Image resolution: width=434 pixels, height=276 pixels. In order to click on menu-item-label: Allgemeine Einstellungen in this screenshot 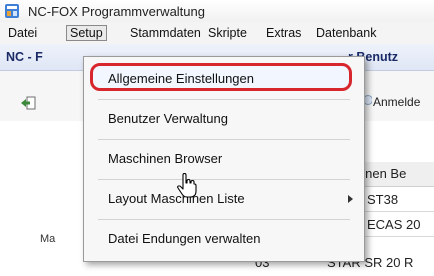, I will do `click(181, 78)`.